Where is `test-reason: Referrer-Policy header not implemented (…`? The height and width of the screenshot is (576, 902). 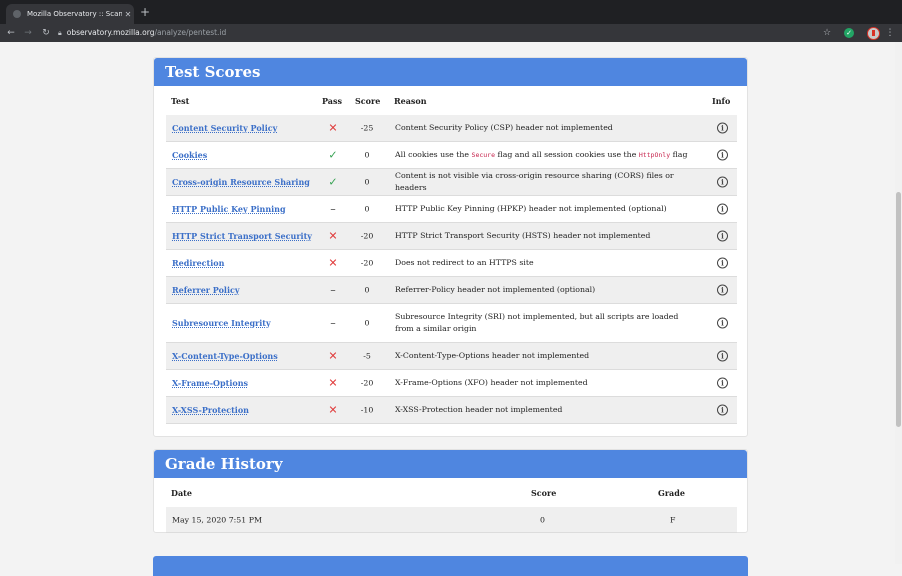 test-reason: Referrer-Policy header not implemented (… is located at coordinates (495, 289).